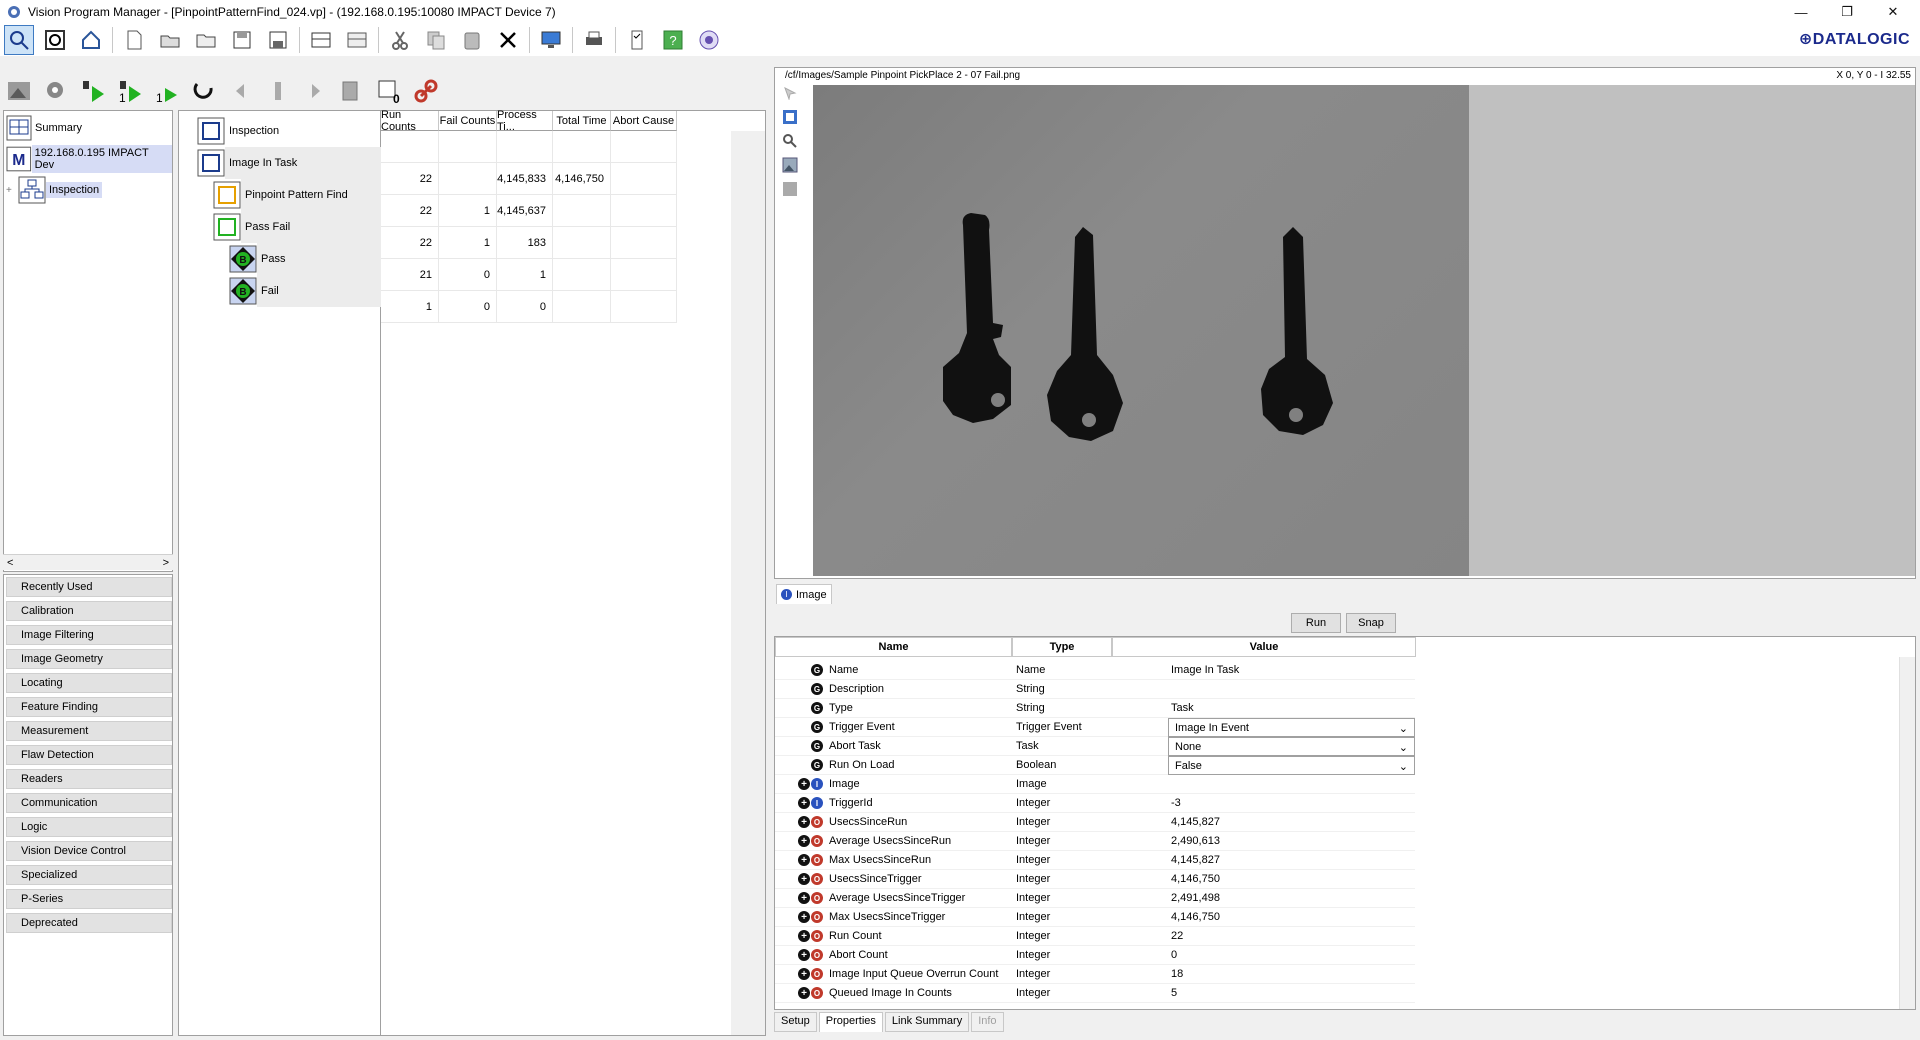  Describe the element at coordinates (1205, 670) in the screenshot. I see `property-value: Image In Task` at that location.